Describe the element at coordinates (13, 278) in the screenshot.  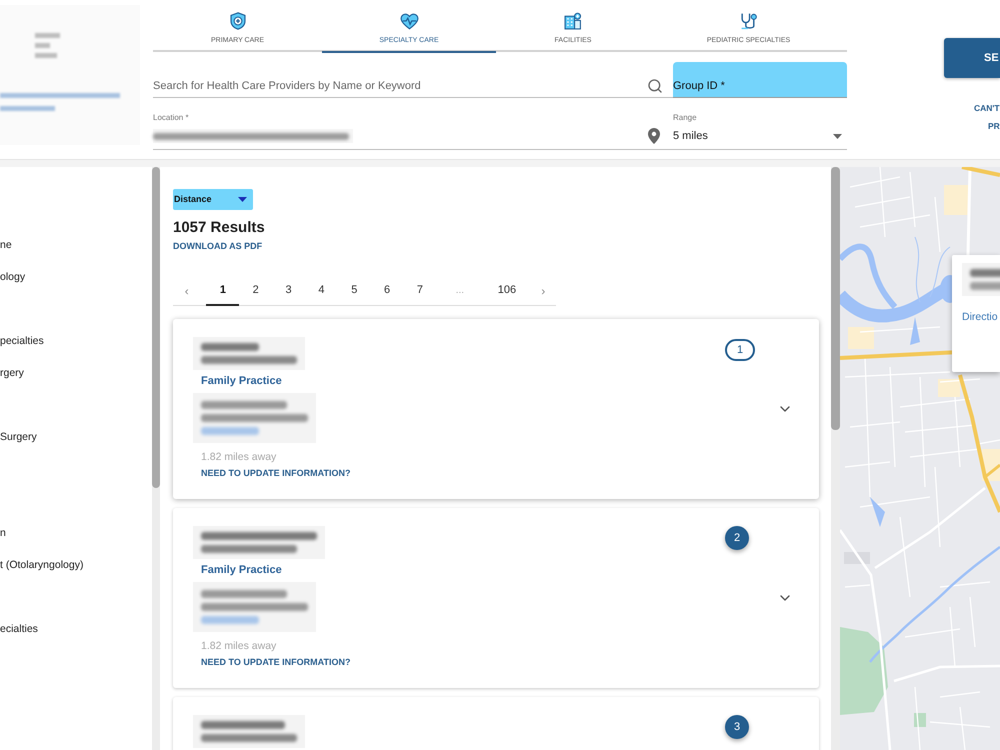
I see `specialty-list-item: ology` at that location.